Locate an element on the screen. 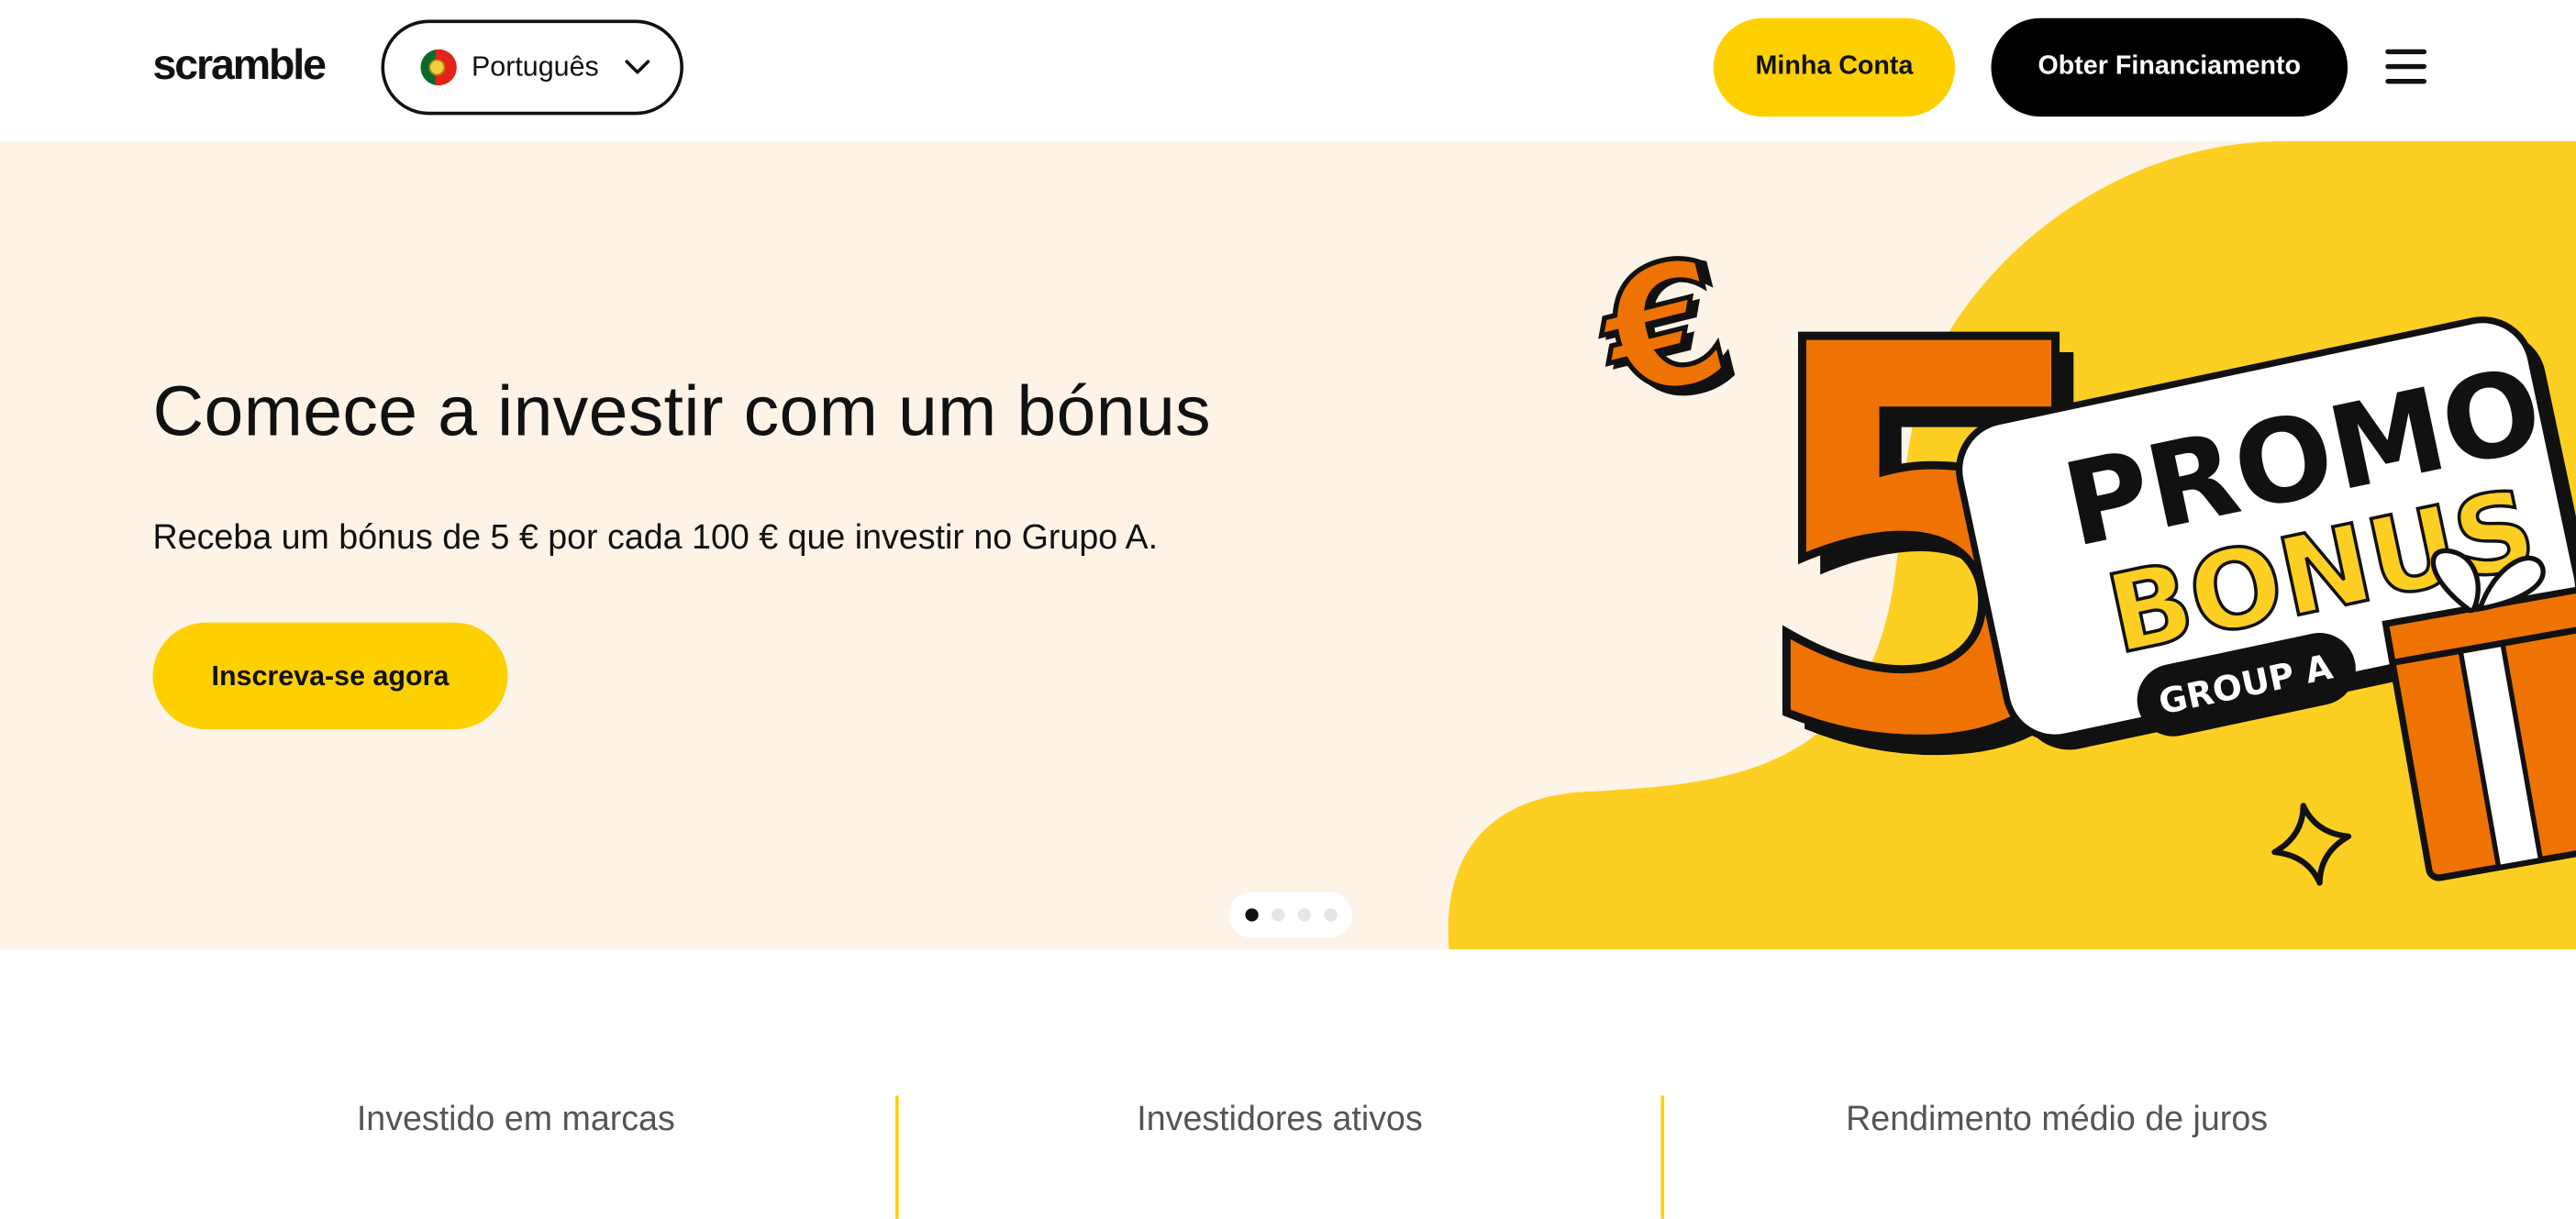 The width and height of the screenshot is (2576, 1219). language-selector: Português is located at coordinates (532, 67).